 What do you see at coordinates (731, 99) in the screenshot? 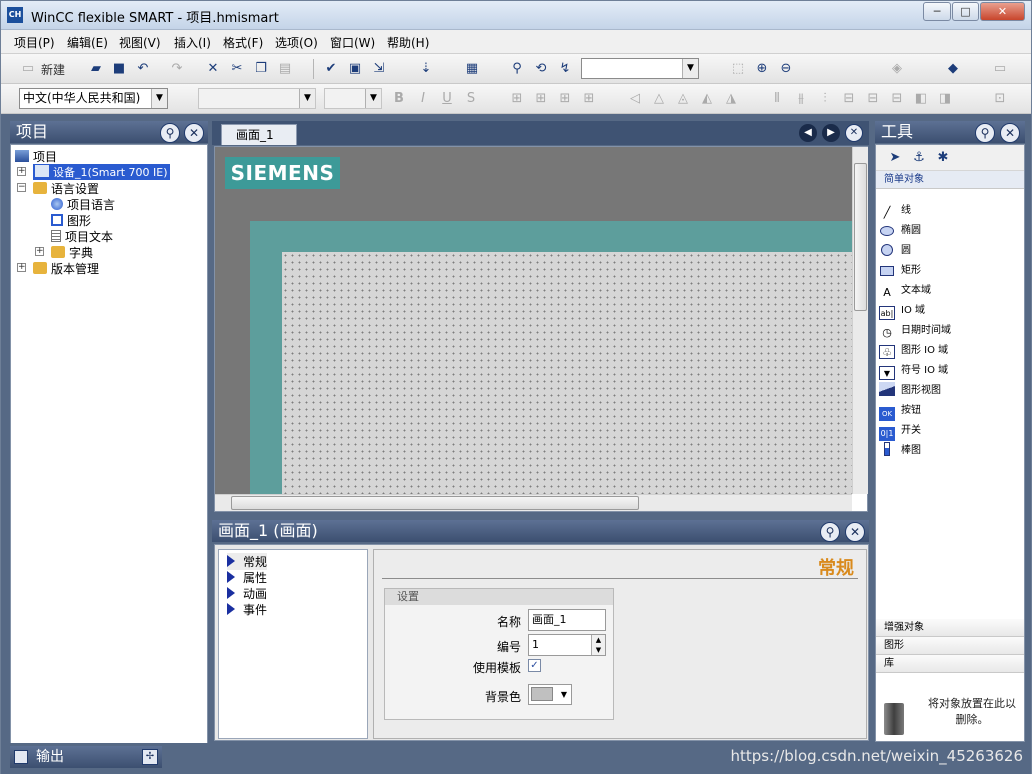
I see `rotate-right-icon: ◮` at bounding box center [731, 99].